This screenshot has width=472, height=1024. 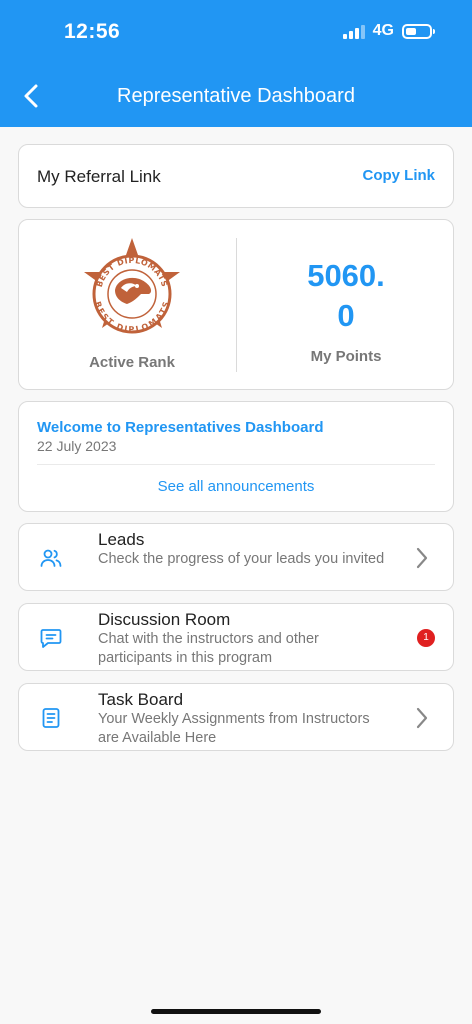 I want to click on page-title: Representative Dashboard, so click(x=236, y=96).